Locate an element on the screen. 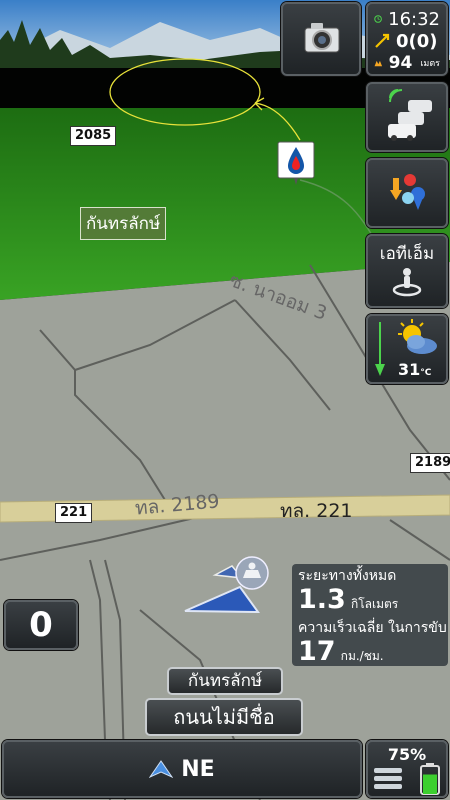 Image resolution: width=450 pixels, height=800 pixels. clock-time: 16:32 is located at coordinates (414, 19).